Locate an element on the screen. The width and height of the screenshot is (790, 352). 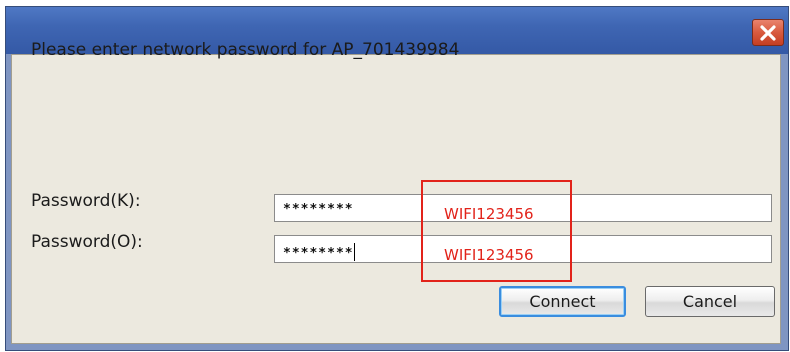
text-caret is located at coordinates (354, 252).